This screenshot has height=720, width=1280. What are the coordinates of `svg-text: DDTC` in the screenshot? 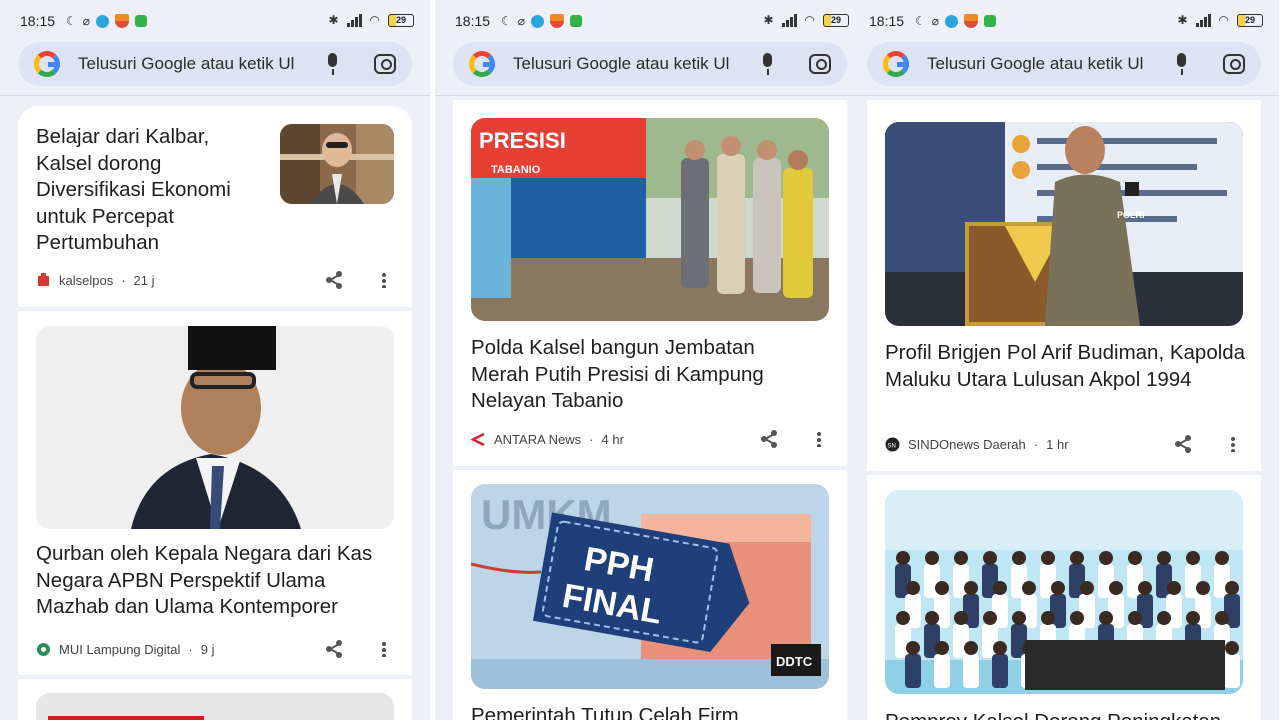 It's located at (794, 661).